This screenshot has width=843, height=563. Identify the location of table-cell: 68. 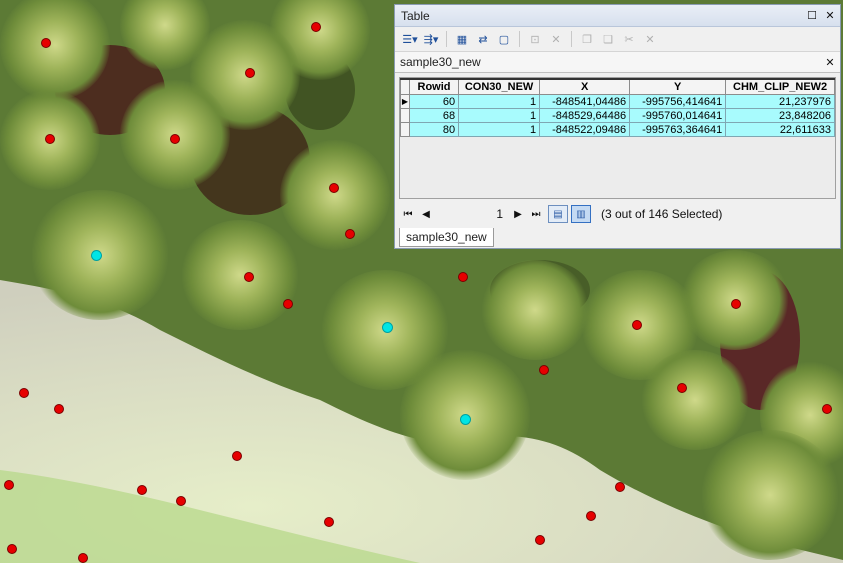
(434, 115).